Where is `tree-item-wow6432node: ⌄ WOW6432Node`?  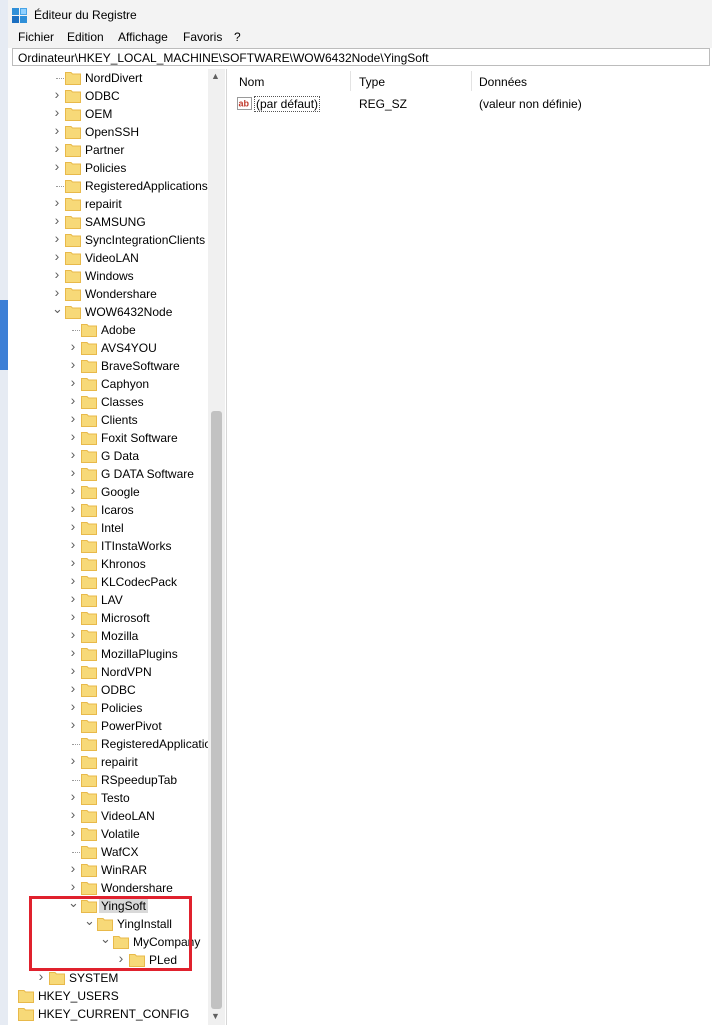 tree-item-wow6432node: ⌄ WOW6432Node is located at coordinates (112, 311).